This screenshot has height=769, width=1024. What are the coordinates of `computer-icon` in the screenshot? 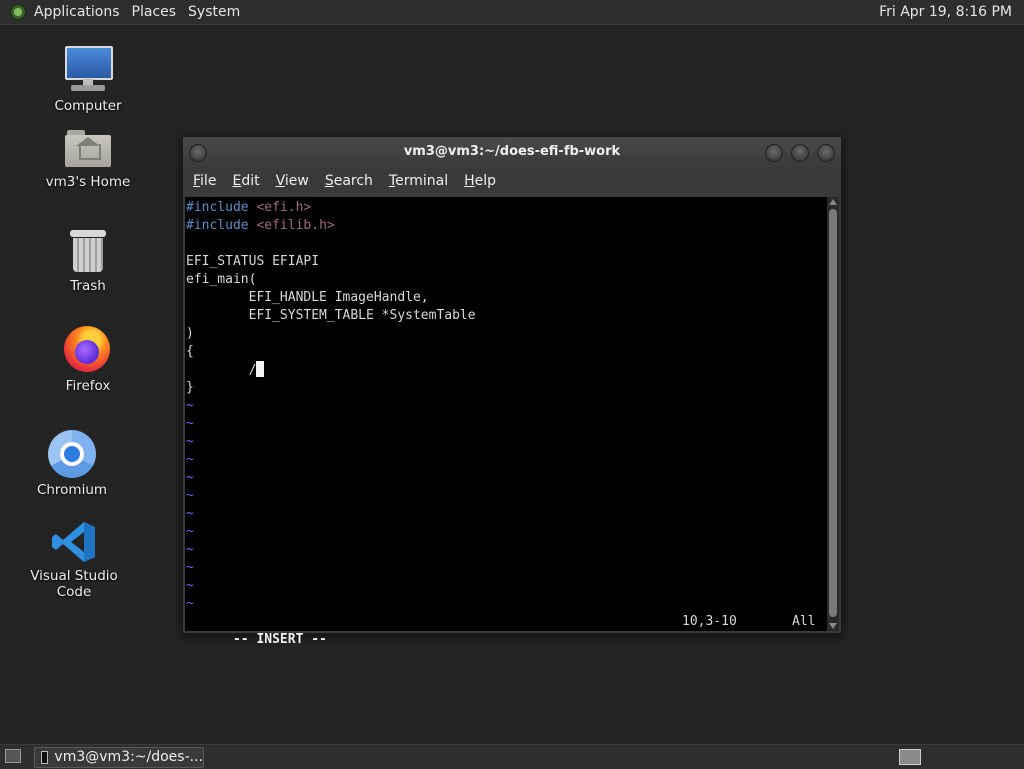 It's located at (88, 69).